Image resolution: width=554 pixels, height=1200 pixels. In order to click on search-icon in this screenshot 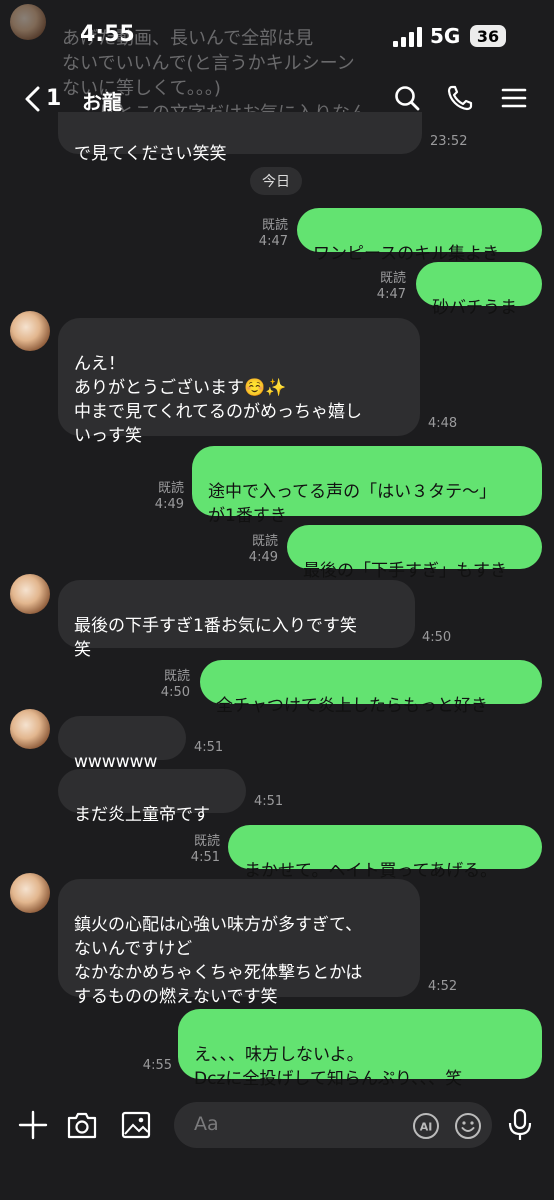, I will do `click(407, 98)`.